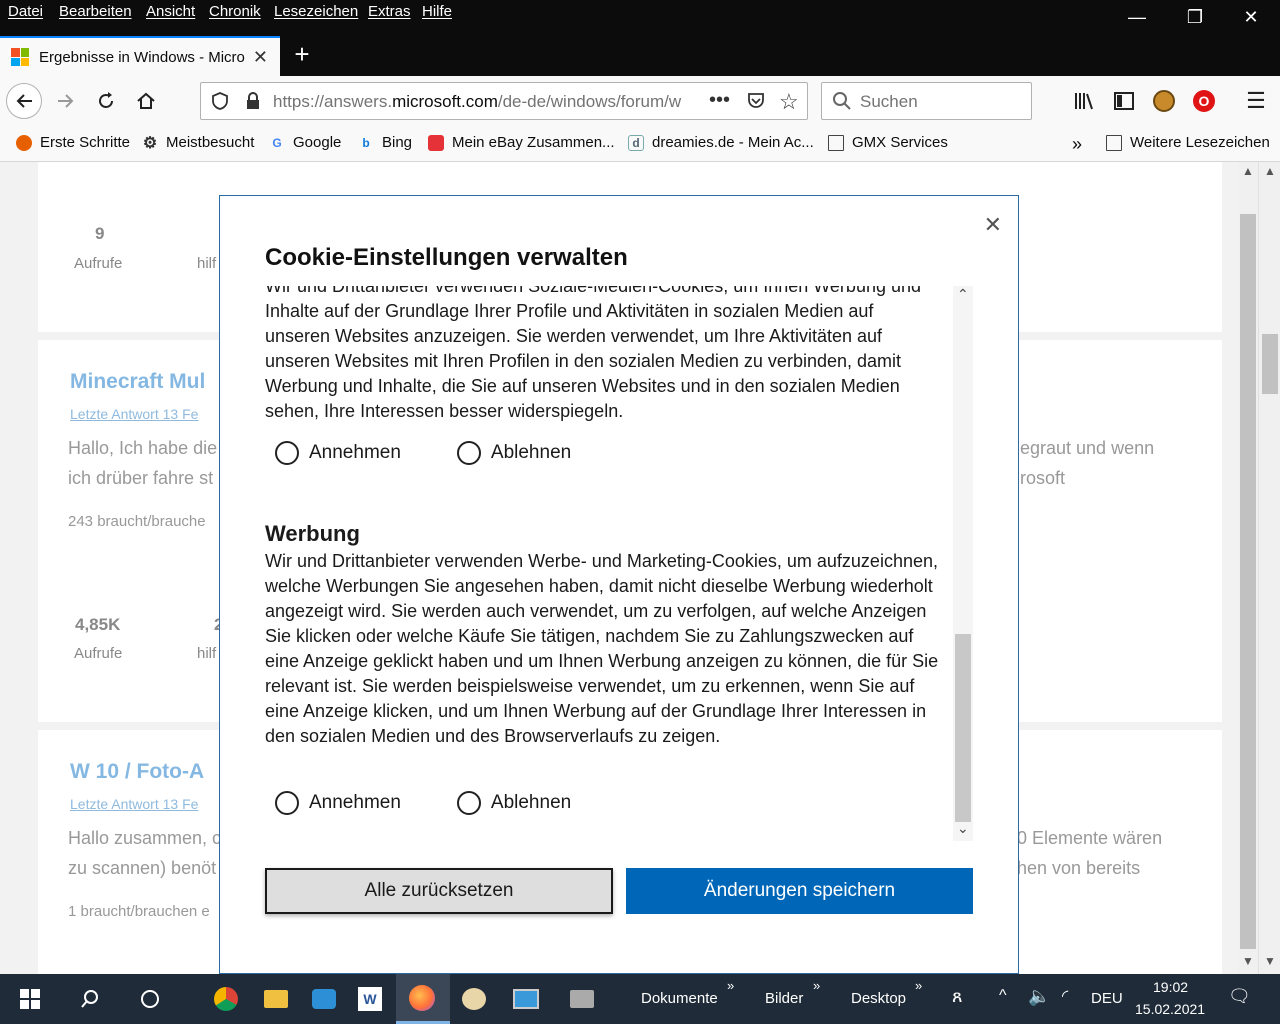  What do you see at coordinates (468, 803) in the screenshot?
I see `ads-decline-radio` at bounding box center [468, 803].